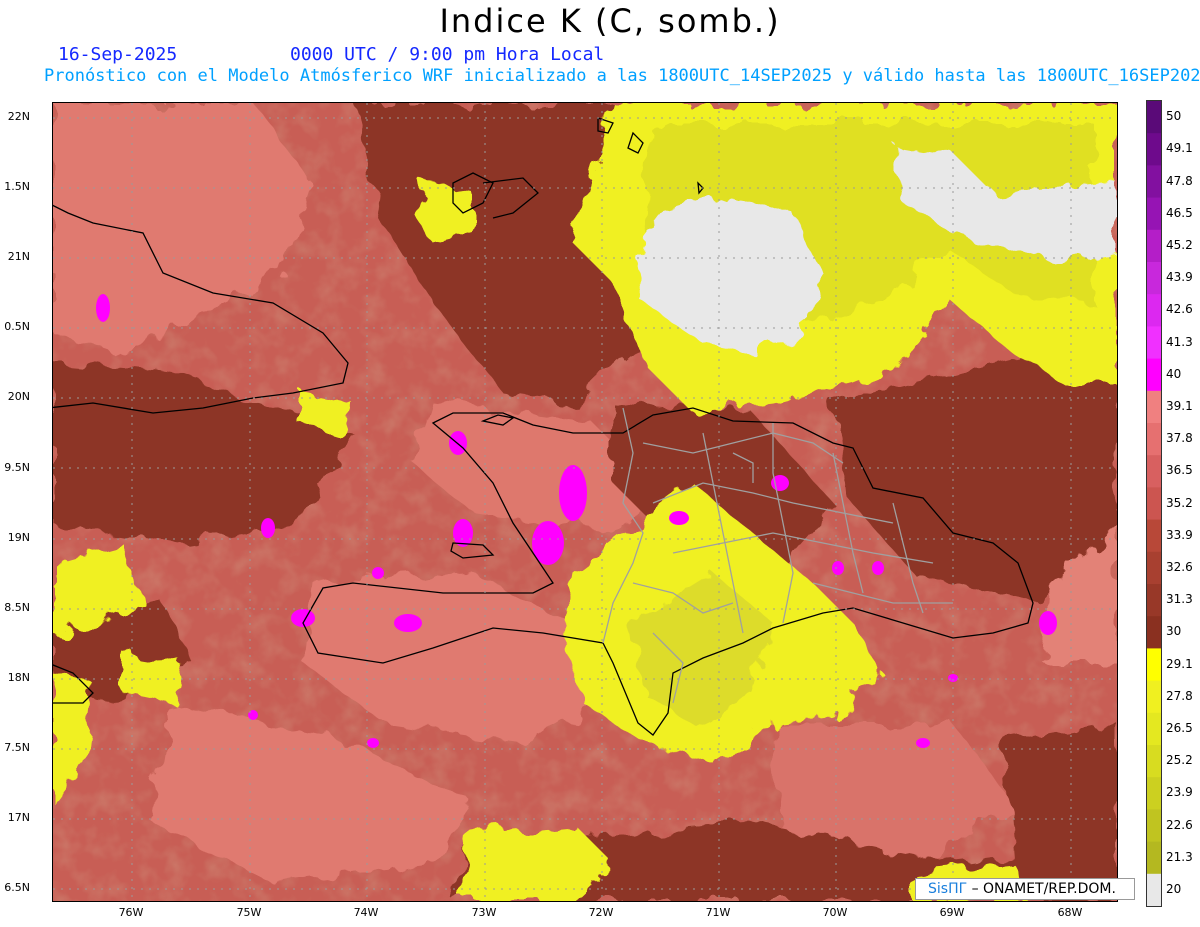 This screenshot has width=1200, height=927. Describe the element at coordinates (835, 912) in the screenshot. I see `lon-label: 70W` at that location.